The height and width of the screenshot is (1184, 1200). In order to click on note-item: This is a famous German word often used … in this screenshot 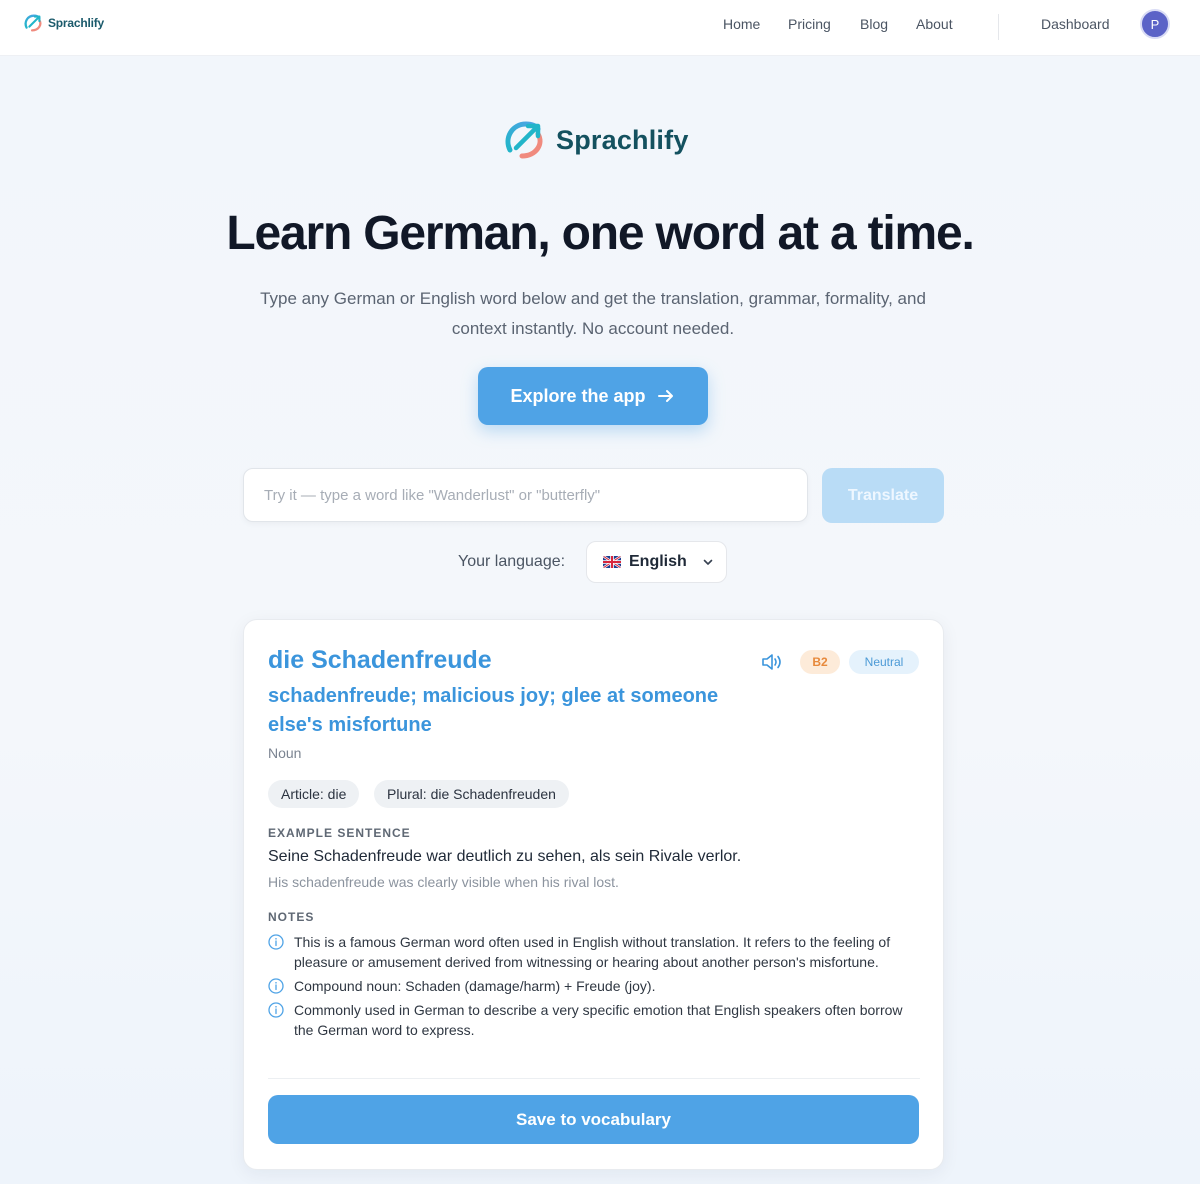, I will do `click(594, 952)`.